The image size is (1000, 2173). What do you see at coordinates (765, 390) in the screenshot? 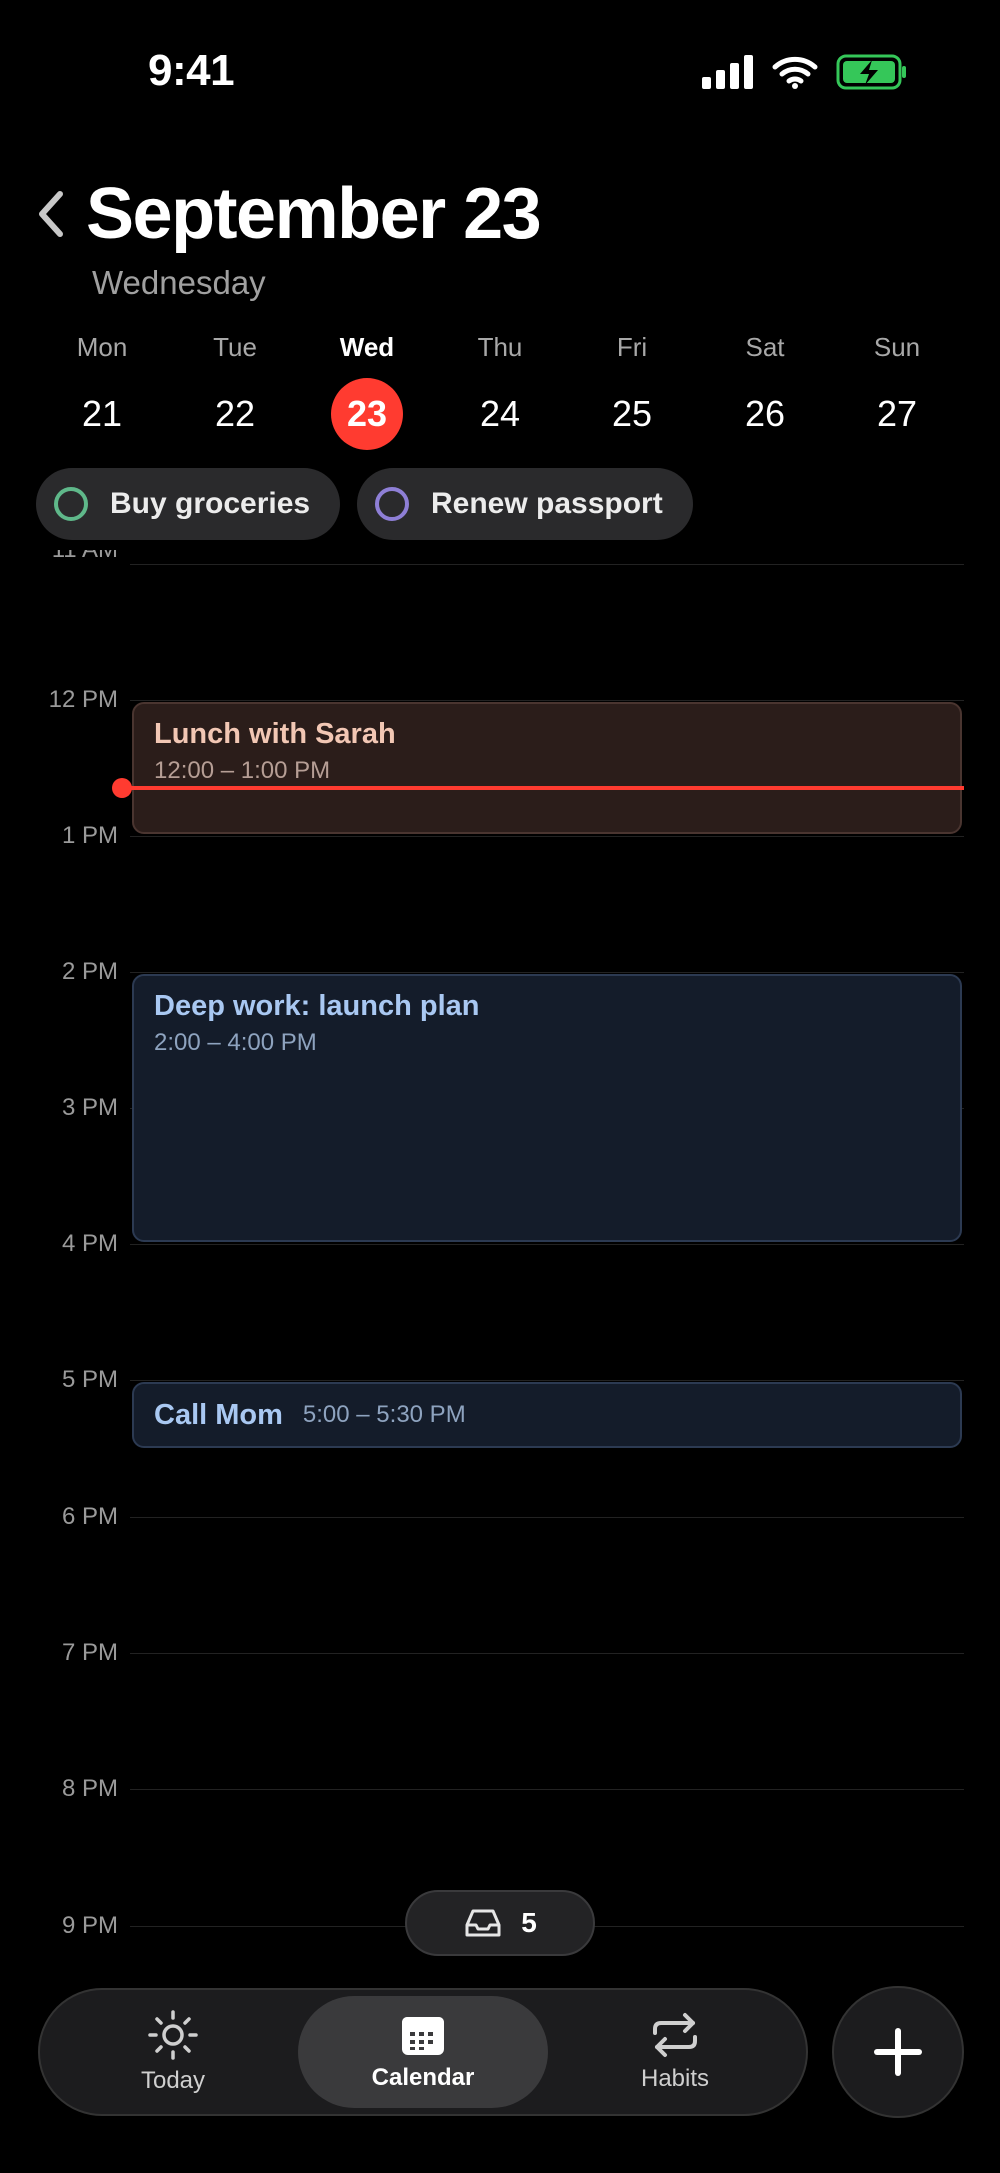
I see `day-sat: Sat 26` at bounding box center [765, 390].